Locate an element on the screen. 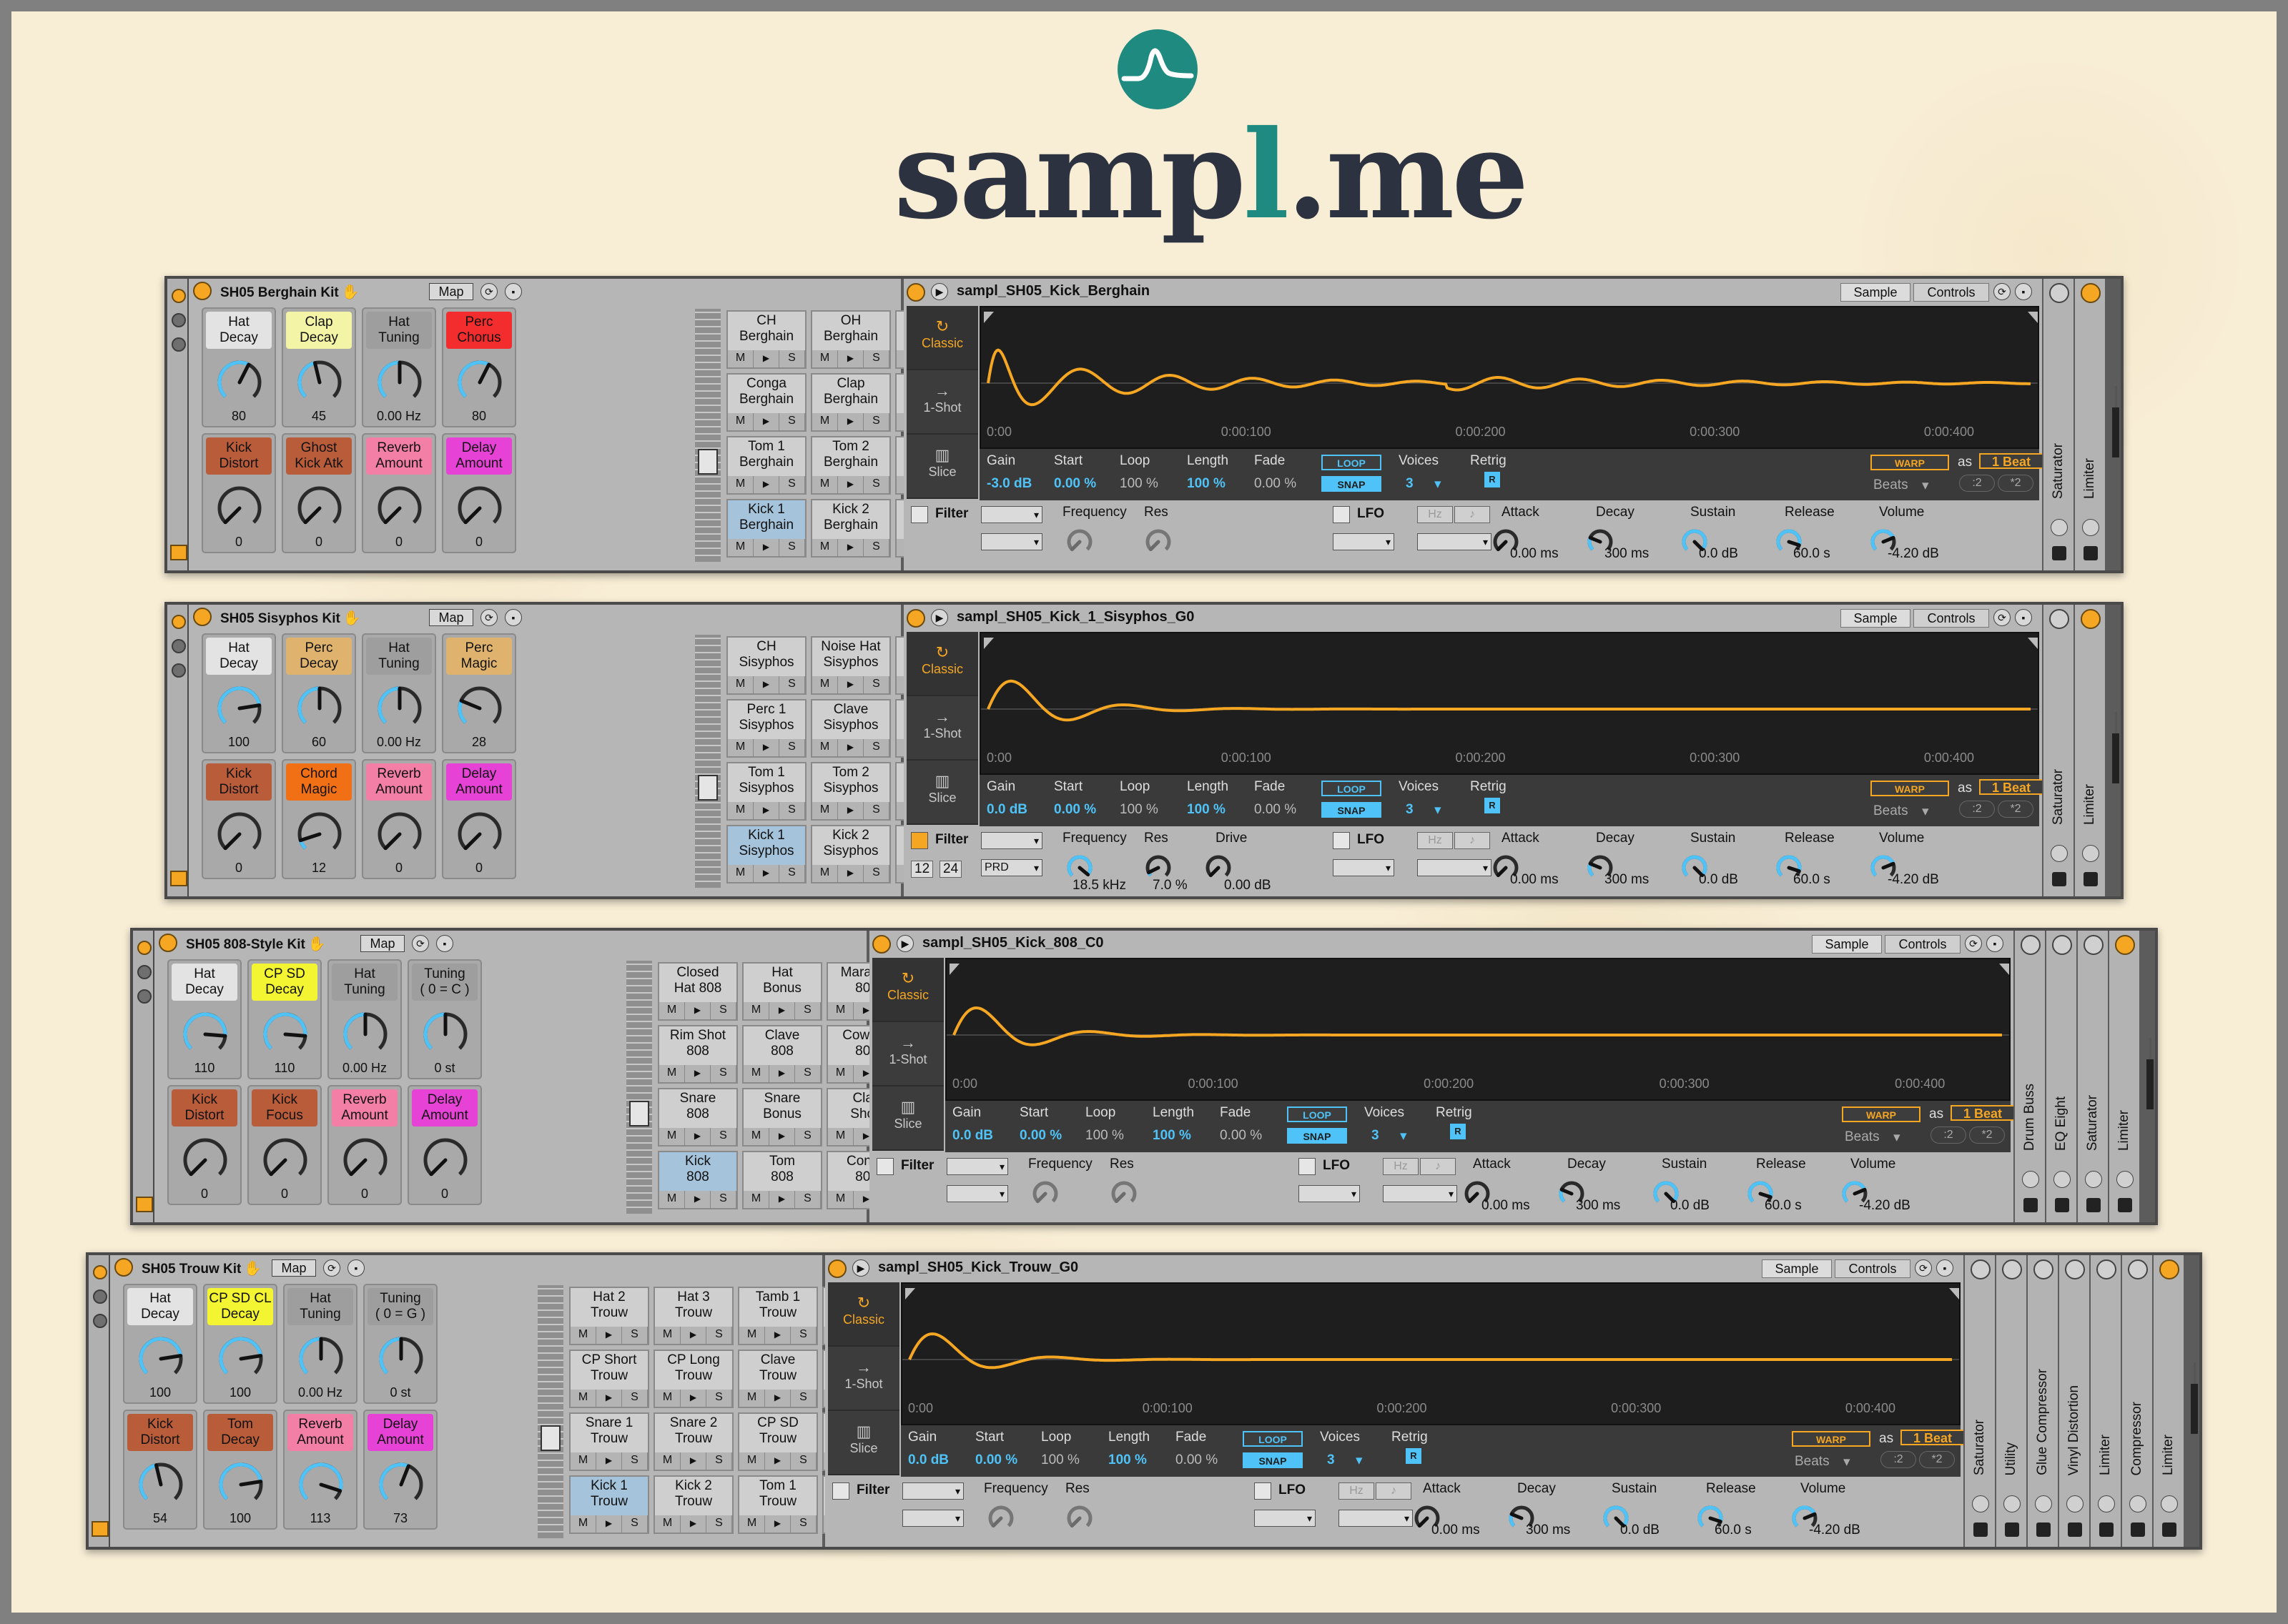 The height and width of the screenshot is (1624, 2288). drum-pad: CP Long Trouw M ▶ S is located at coordinates (694, 1379).